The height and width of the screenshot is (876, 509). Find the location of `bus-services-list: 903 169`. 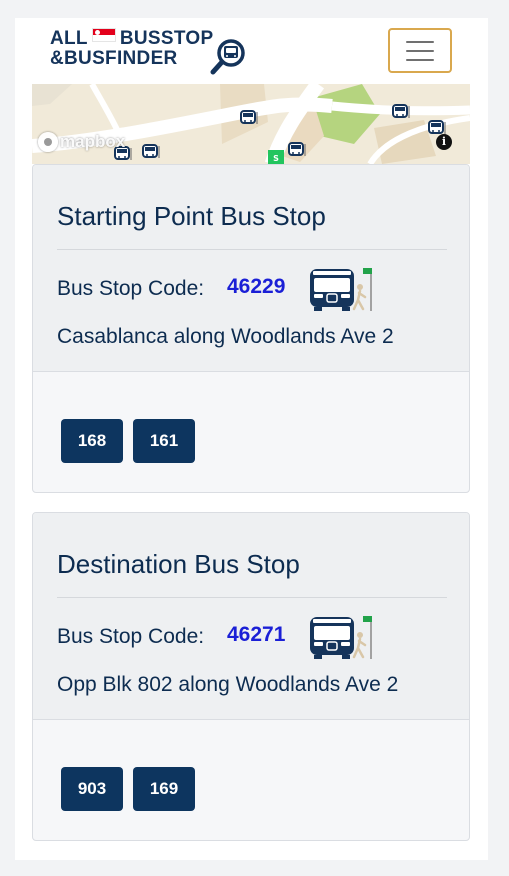

bus-services-list: 903 169 is located at coordinates (128, 789).